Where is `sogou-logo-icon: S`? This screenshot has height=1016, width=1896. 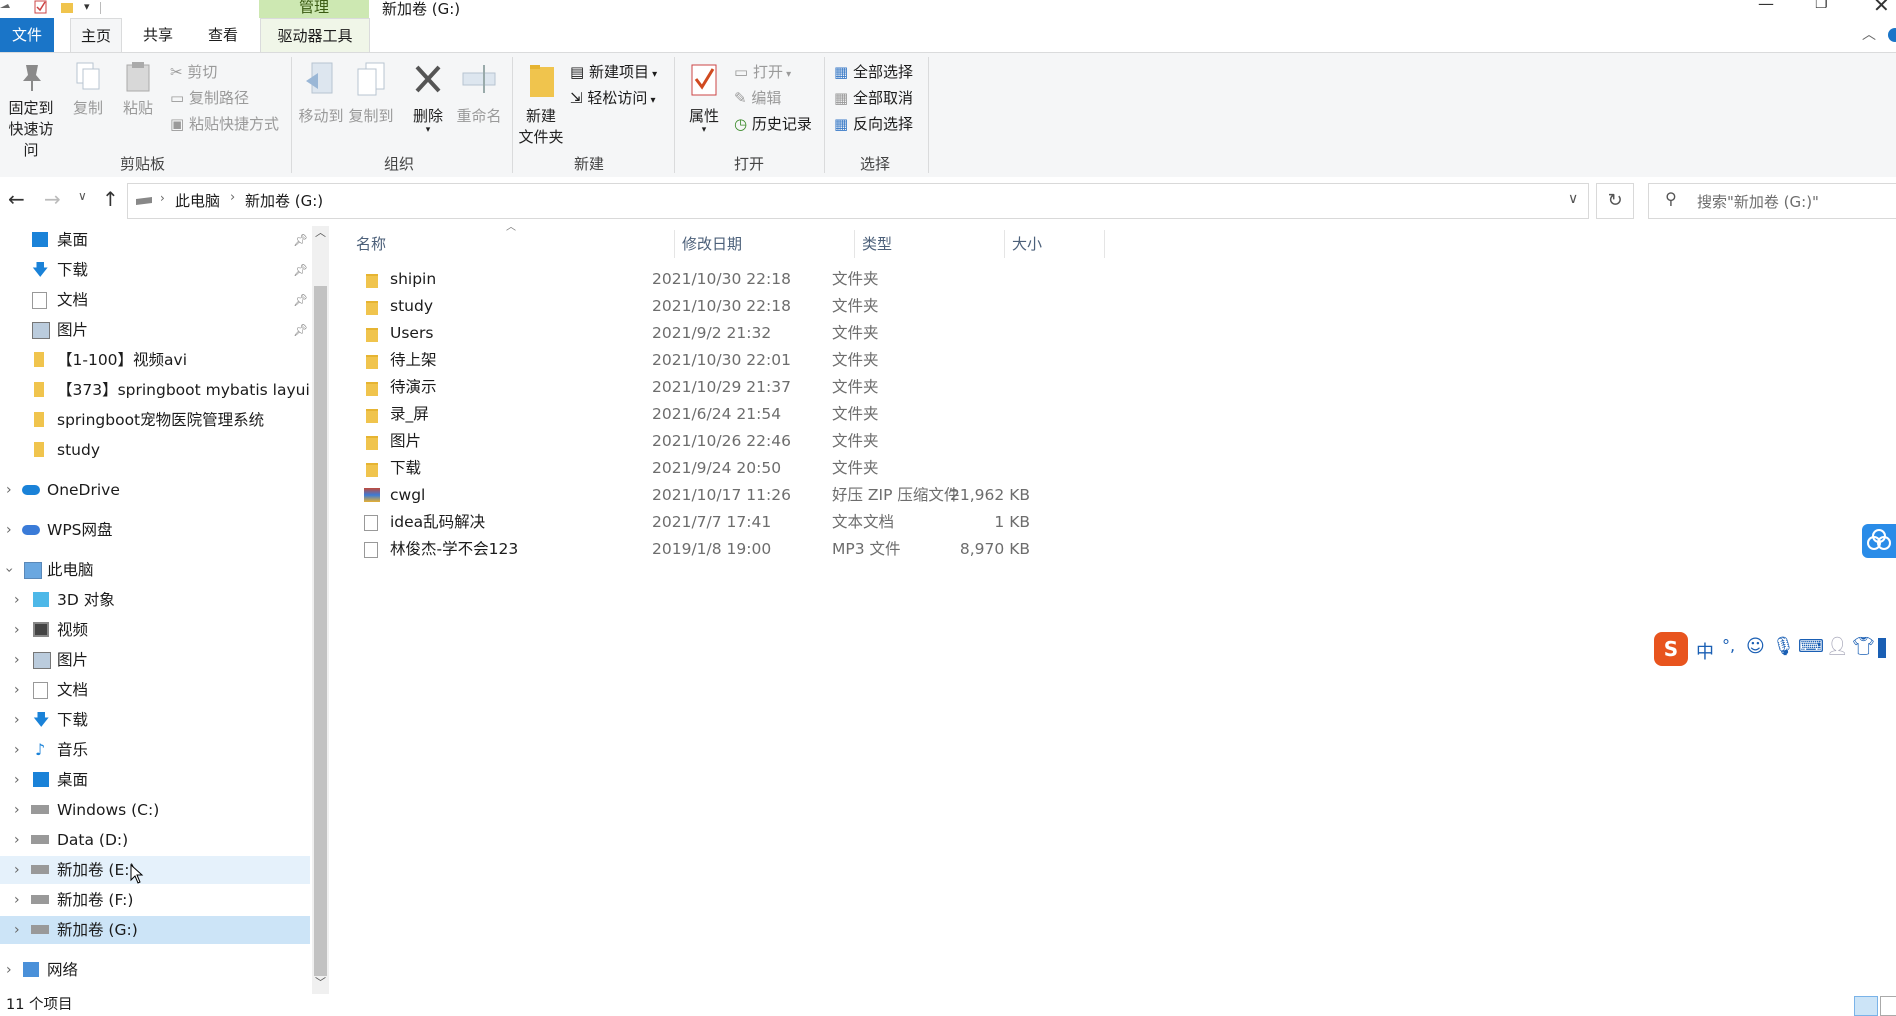 sogou-logo-icon: S is located at coordinates (1671, 649).